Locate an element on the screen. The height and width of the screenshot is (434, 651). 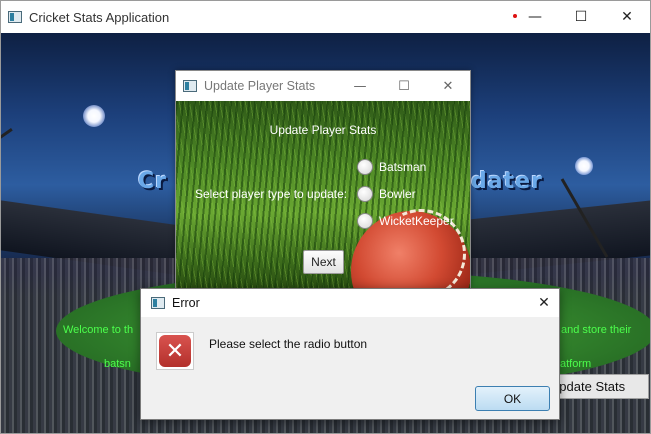
update-dialog-title: Update Player Stats is located at coordinates (260, 86).